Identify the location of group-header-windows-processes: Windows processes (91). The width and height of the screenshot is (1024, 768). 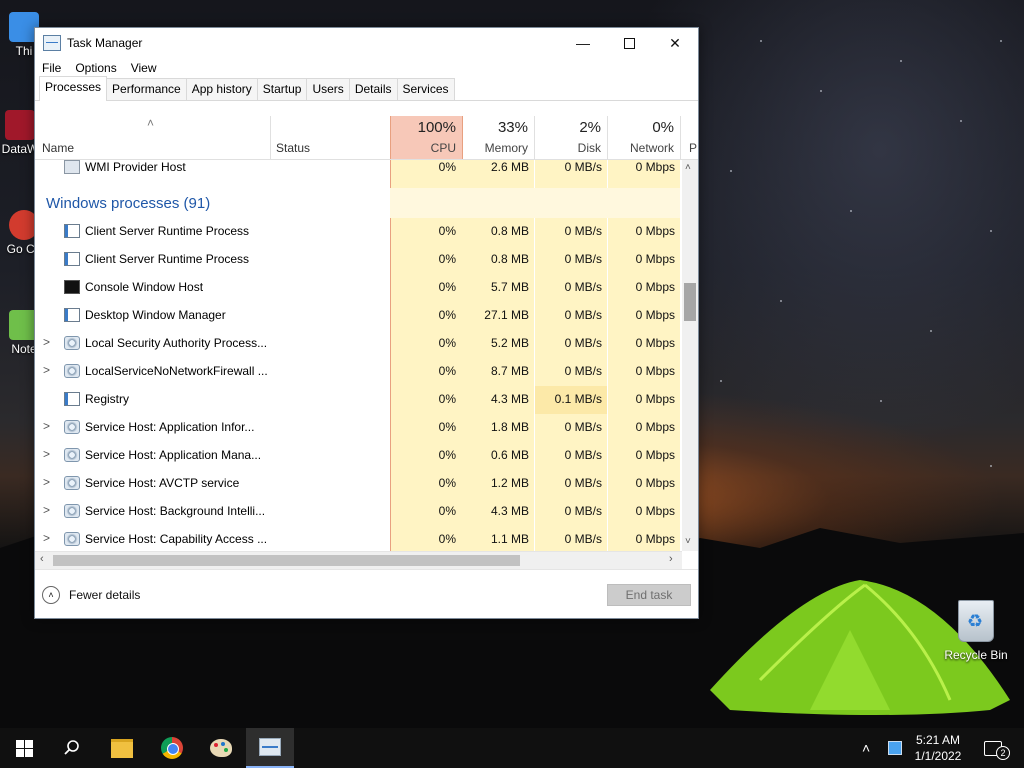
(357, 203).